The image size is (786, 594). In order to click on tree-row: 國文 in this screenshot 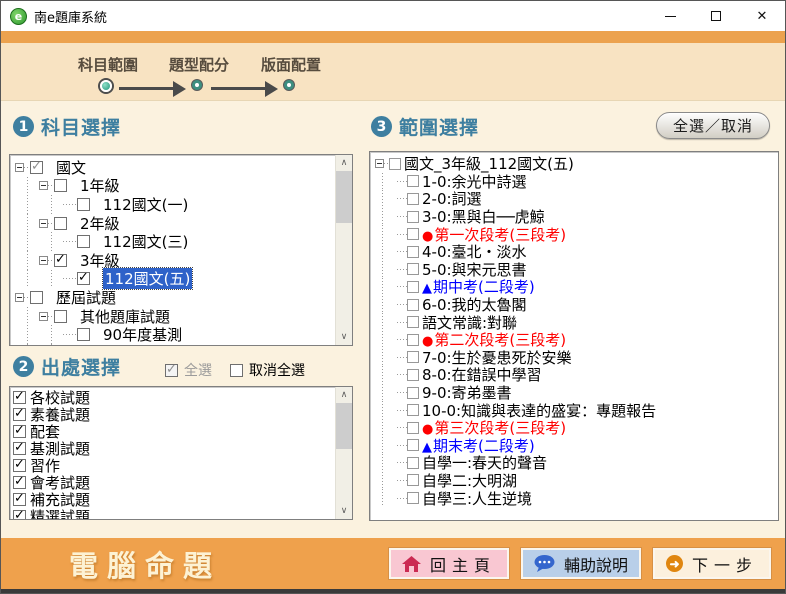, I will do `click(181, 167)`.